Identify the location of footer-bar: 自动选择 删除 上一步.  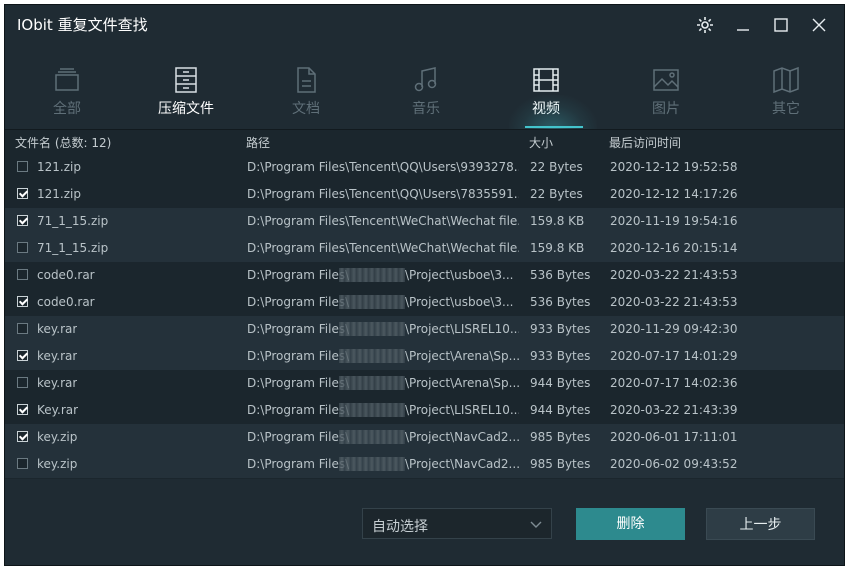
(424, 522).